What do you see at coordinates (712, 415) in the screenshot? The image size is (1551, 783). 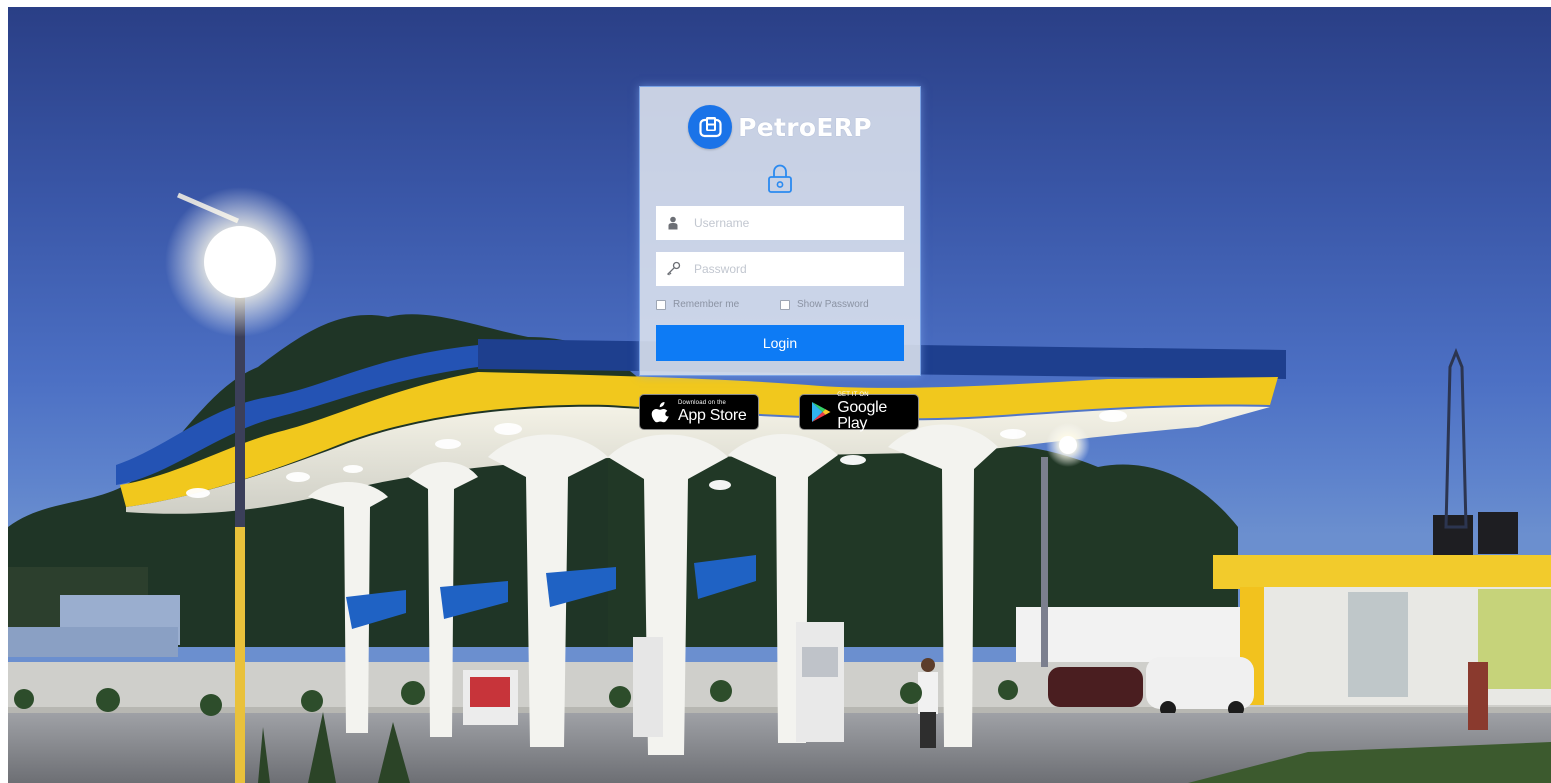 I see `app-store-label: App Store` at bounding box center [712, 415].